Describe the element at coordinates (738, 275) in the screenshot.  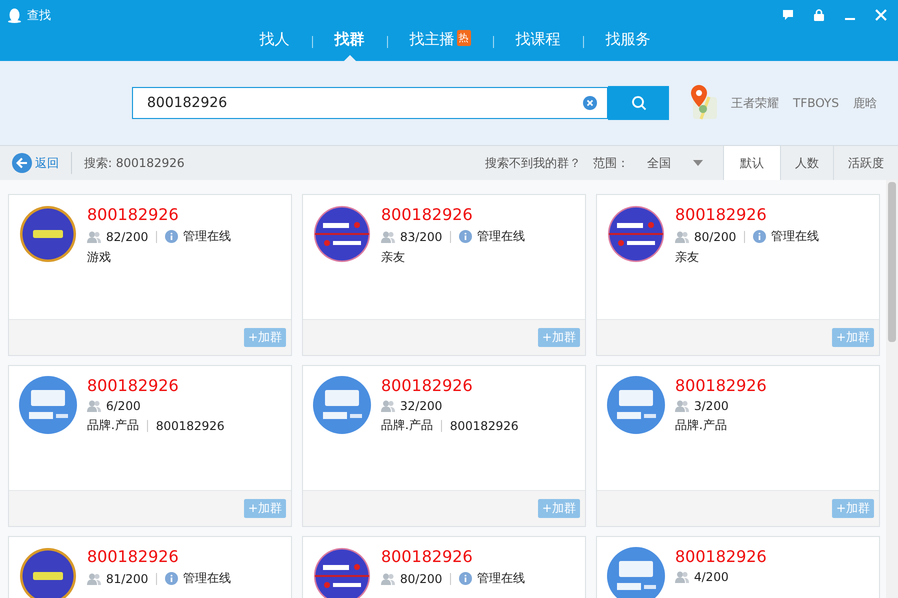
I see `group-card: 800182926 80/200 管理在线 亲友 +加群` at that location.